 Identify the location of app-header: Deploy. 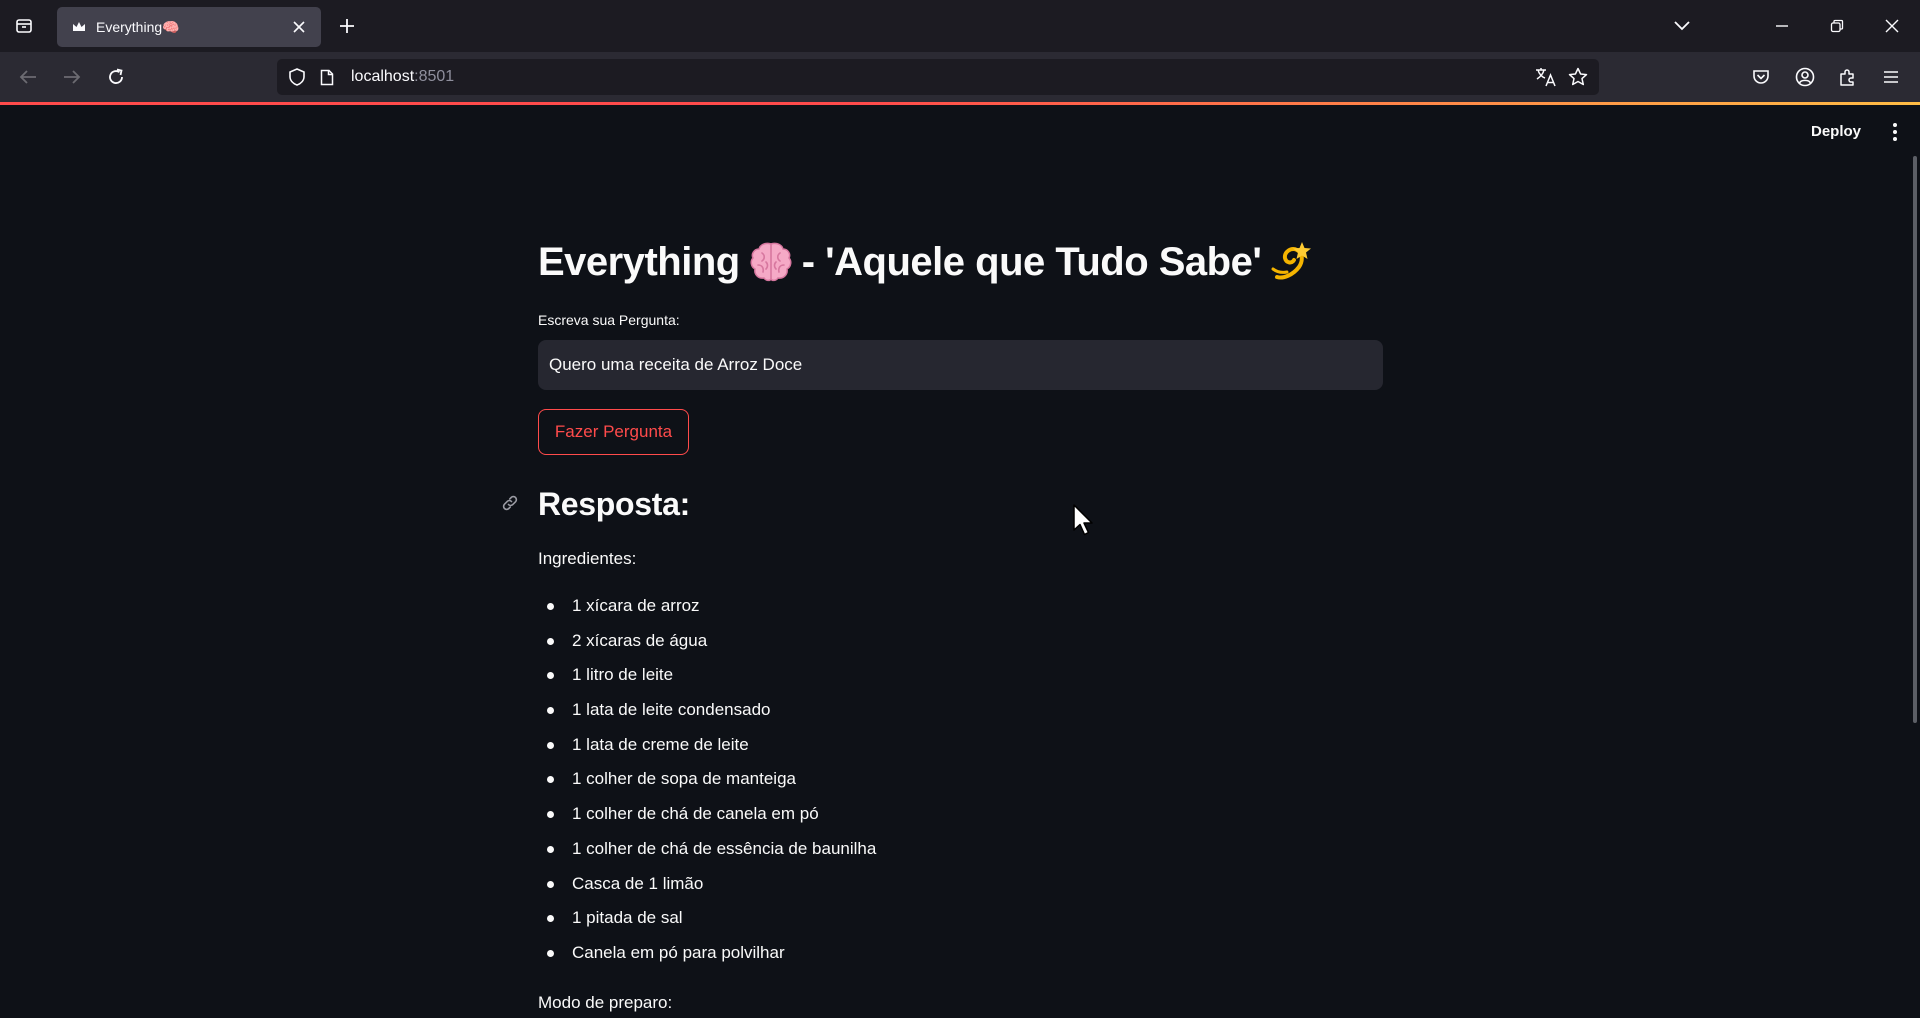
(960, 131).